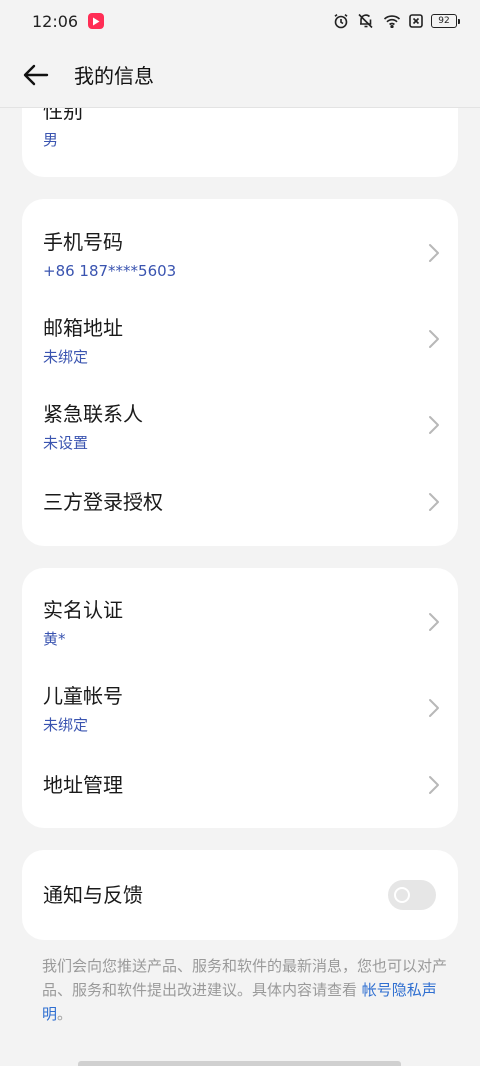 This screenshot has width=480, height=1066. Describe the element at coordinates (66, 725) in the screenshot. I see `child-account-value: 未绑定` at that location.